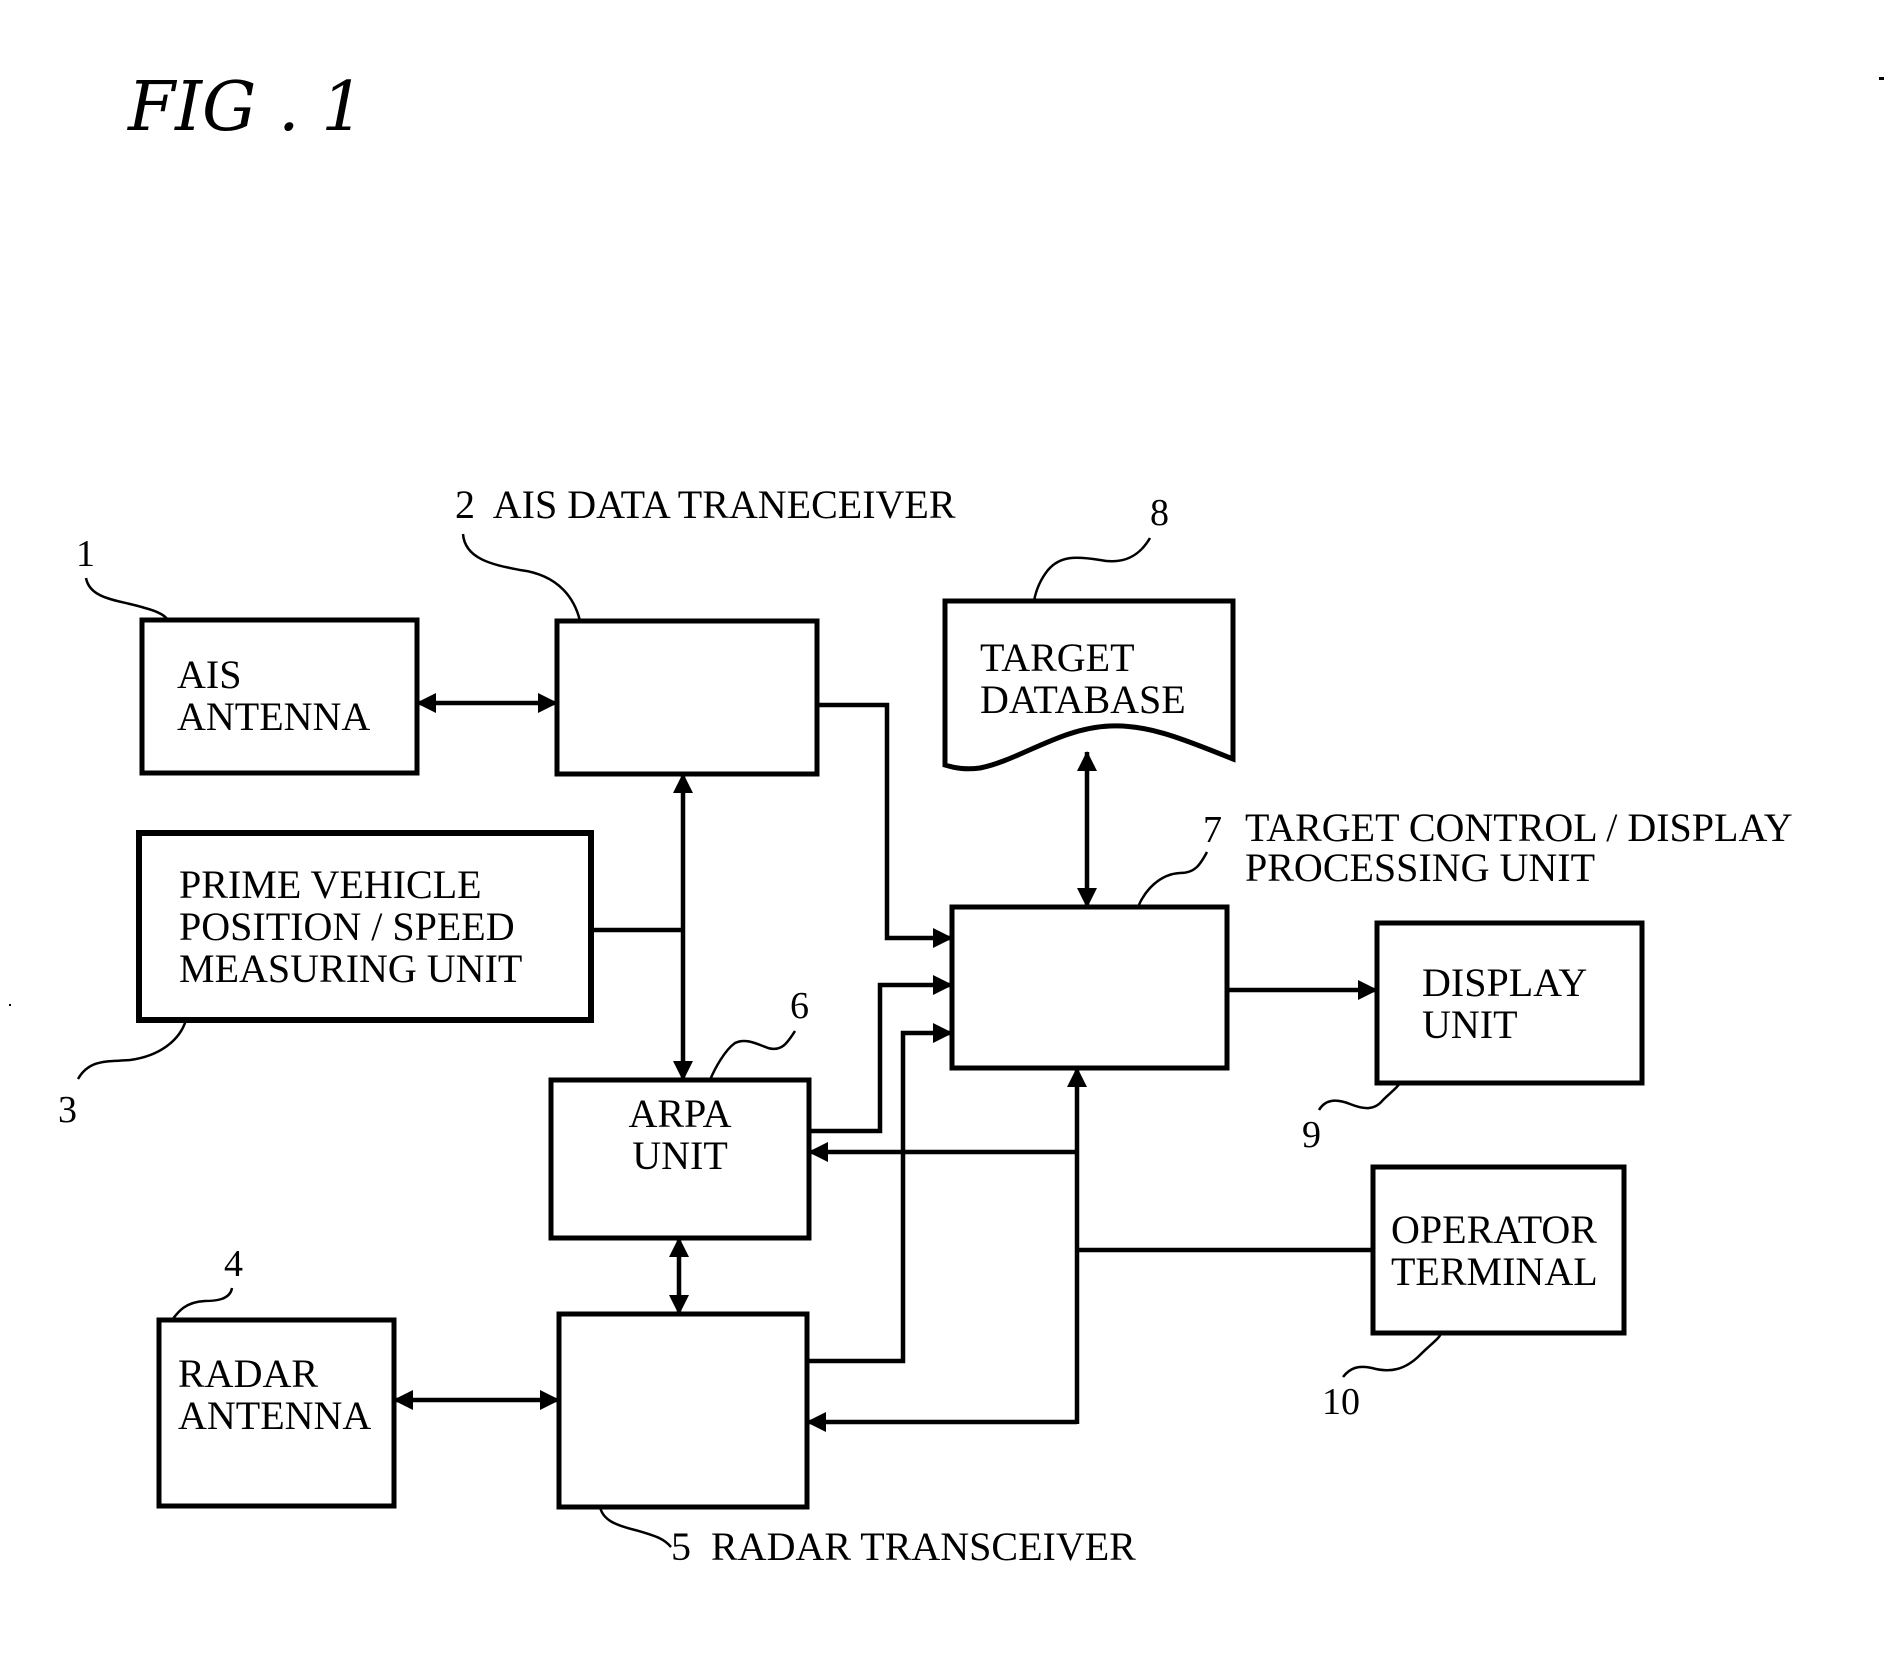 This screenshot has height=1675, width=1891. Describe the element at coordinates (1420, 867) in the screenshot. I see `processing-unit-caption-line2: PROCESSING UNIT` at that location.